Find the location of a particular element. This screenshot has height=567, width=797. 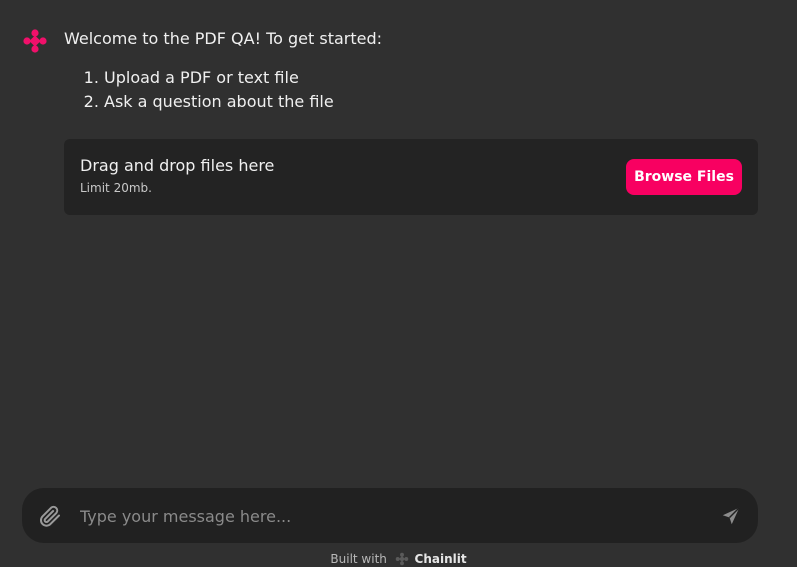

step-item: Upload a PDF or text file is located at coordinates (431, 78).